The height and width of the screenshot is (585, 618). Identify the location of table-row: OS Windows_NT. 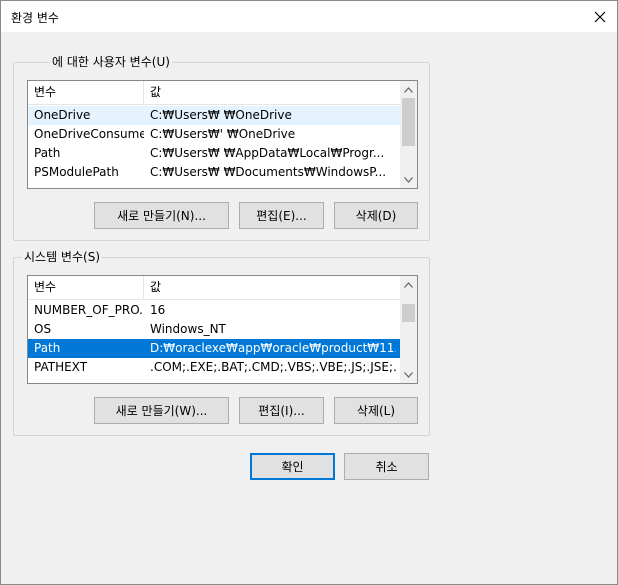
(214, 329).